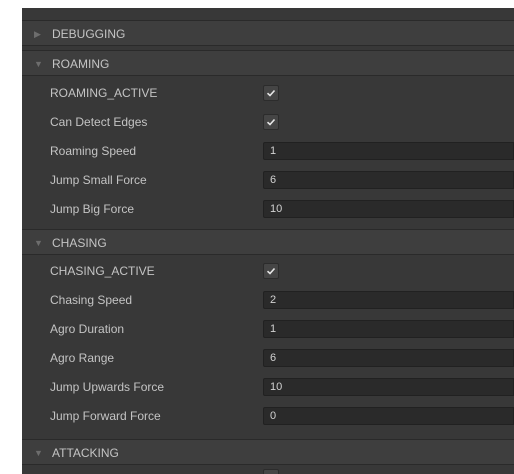 Image resolution: width=514 pixels, height=474 pixels. I want to click on field-row-roaming-speed: Roaming Speed 1, so click(268, 151).